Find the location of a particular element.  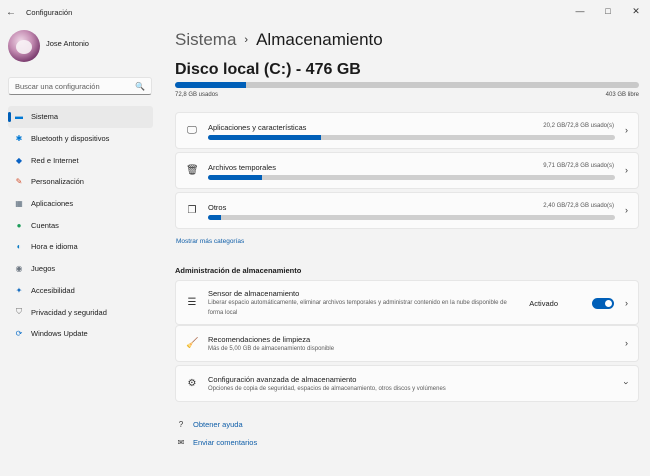

toggle-knob is located at coordinates (608, 303).